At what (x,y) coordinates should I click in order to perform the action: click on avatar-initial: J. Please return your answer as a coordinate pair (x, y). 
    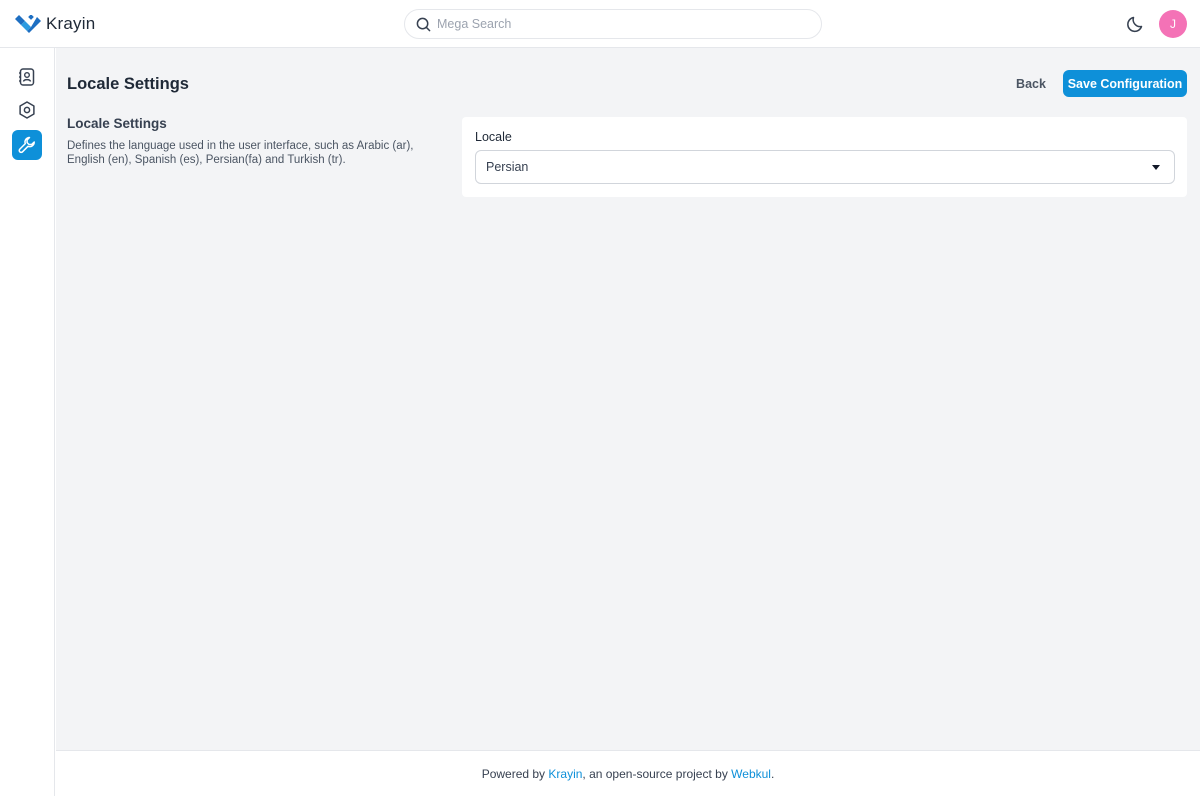
    Looking at the image, I should click on (1173, 24).